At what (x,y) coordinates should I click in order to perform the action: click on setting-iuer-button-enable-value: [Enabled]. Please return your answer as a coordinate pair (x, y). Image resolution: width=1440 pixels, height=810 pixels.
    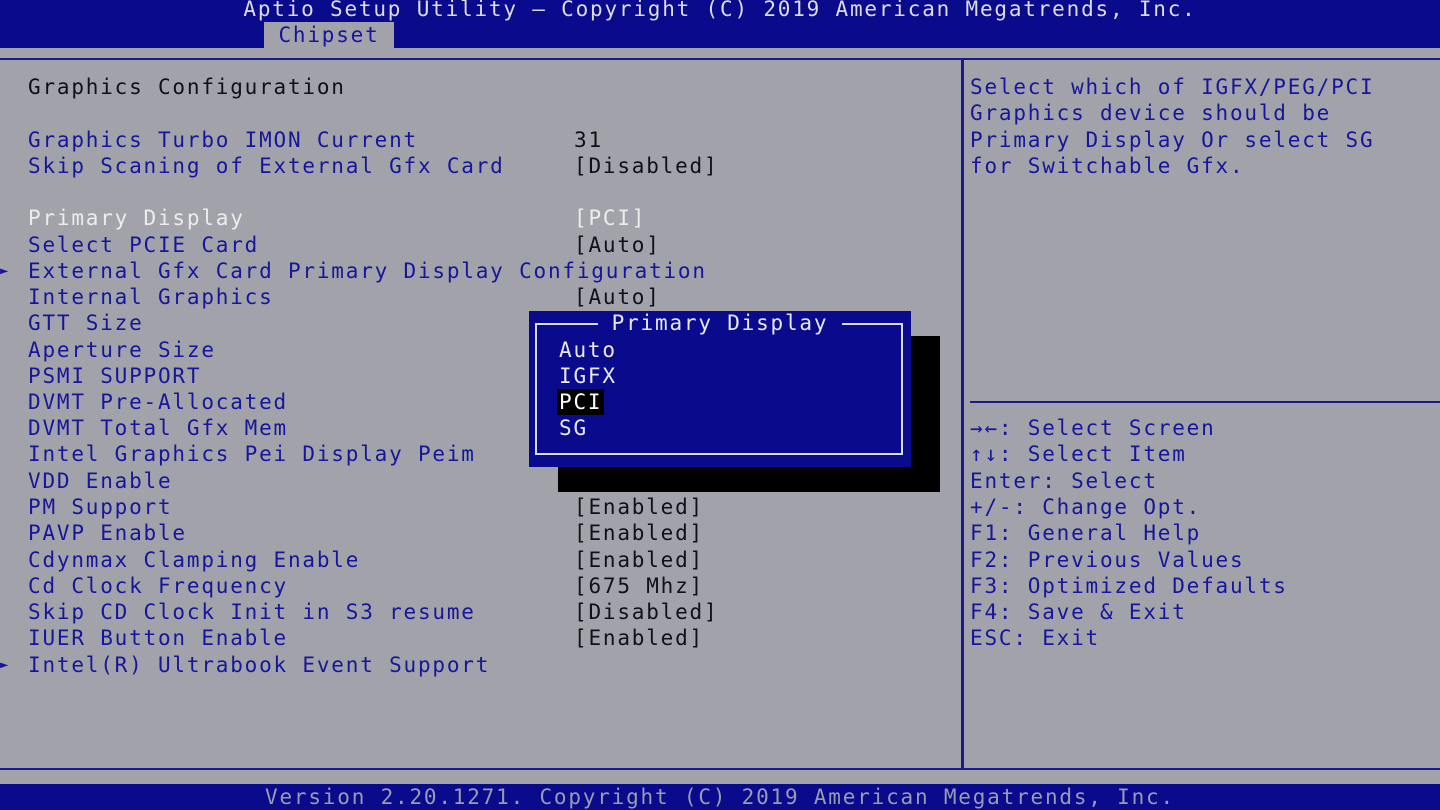
    Looking at the image, I should click on (639, 638).